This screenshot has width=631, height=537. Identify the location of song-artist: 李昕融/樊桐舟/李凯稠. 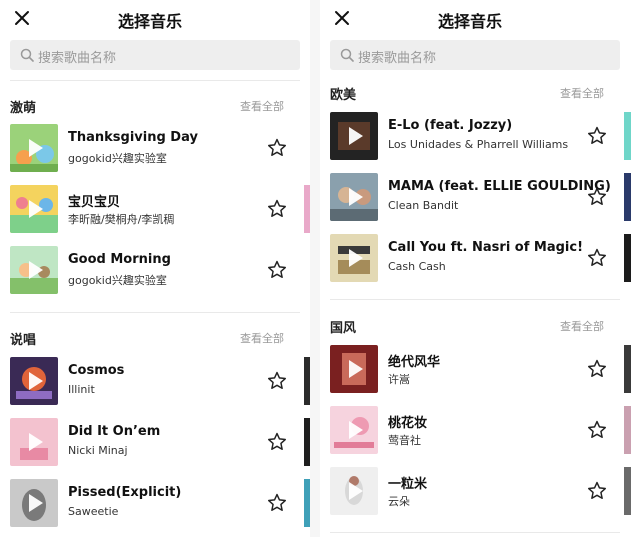
(121, 219).